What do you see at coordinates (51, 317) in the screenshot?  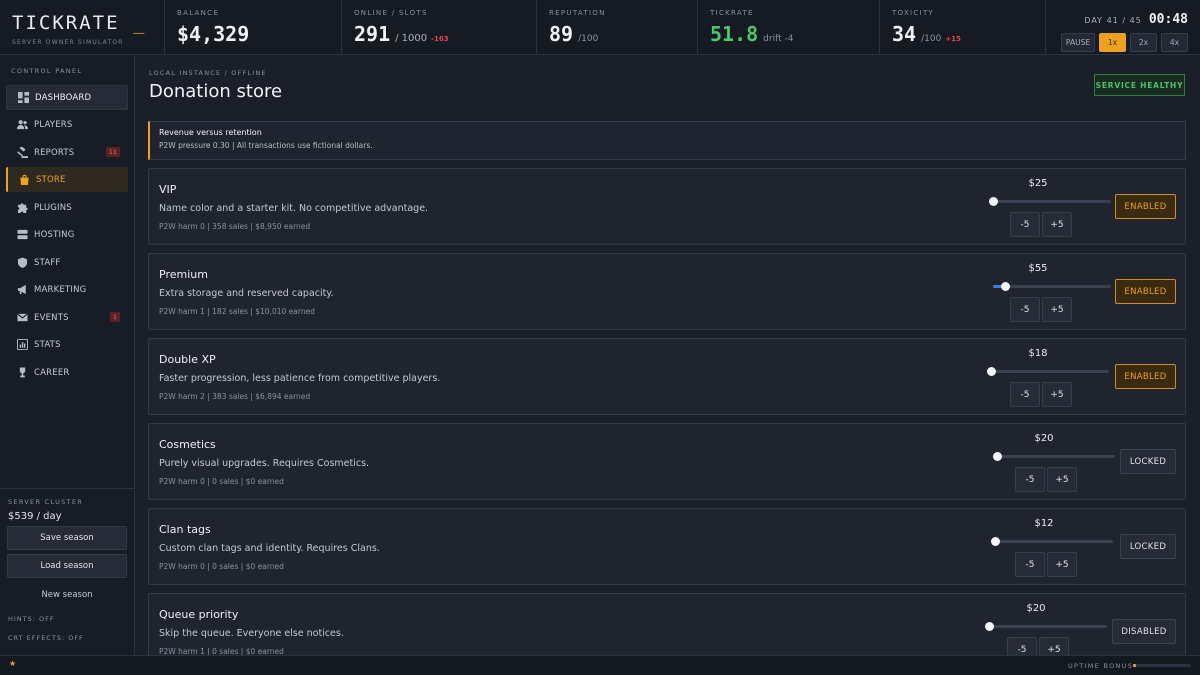 I see `sidebar-item-label: EVENTS` at bounding box center [51, 317].